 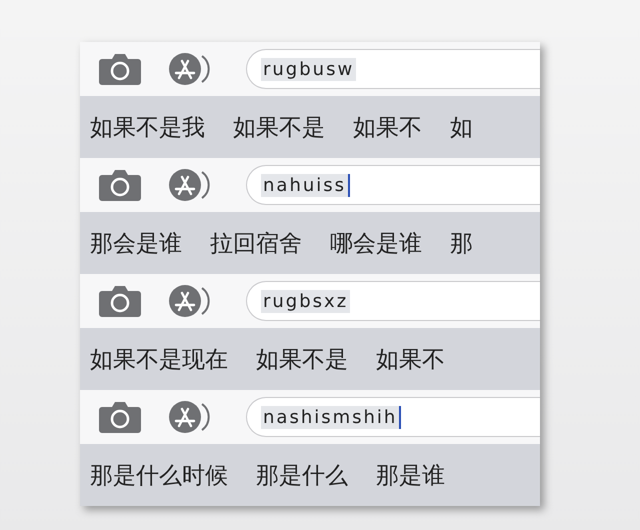 I want to click on input-field: rugbusw, so click(x=393, y=69).